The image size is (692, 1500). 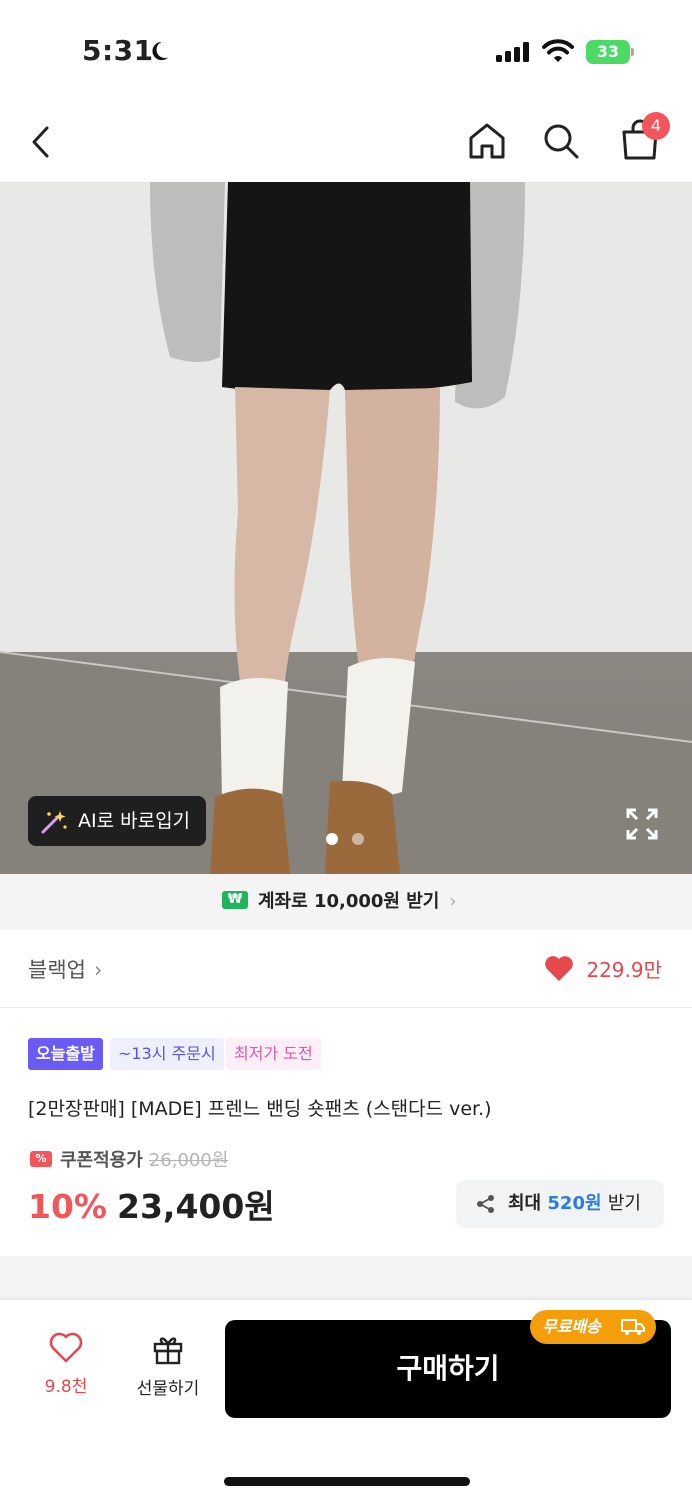 I want to click on brand-link: 블랙업 ›, so click(x=65, y=969).